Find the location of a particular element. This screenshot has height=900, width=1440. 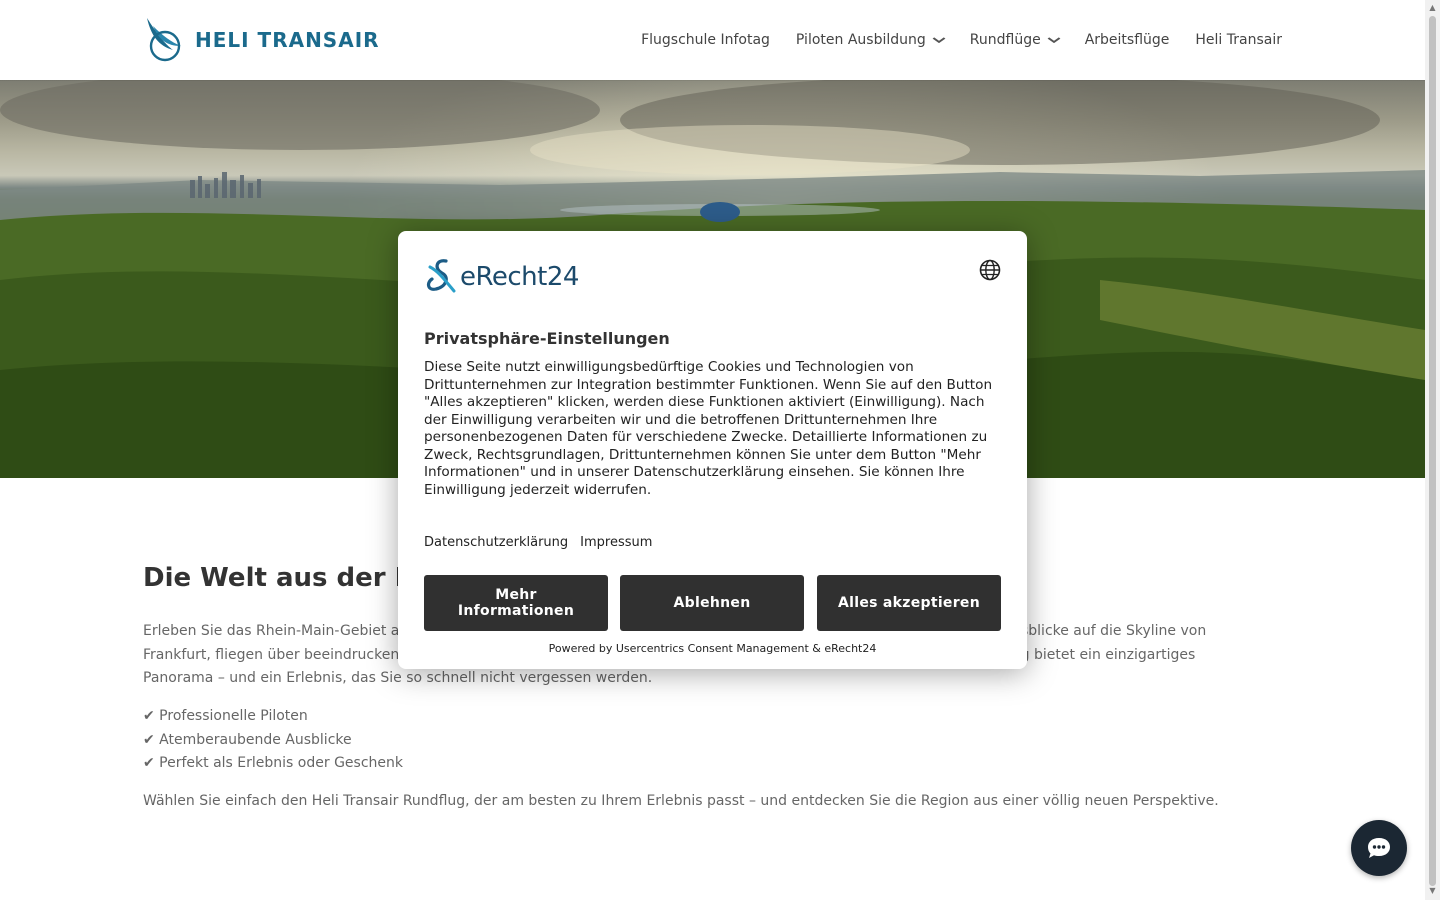

heli-wing-logo-icon is located at coordinates (164, 40).